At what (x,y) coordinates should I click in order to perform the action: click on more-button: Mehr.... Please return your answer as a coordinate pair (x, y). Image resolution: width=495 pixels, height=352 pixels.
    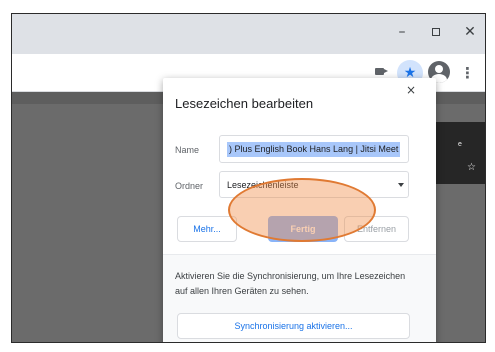
    Looking at the image, I should click on (207, 229).